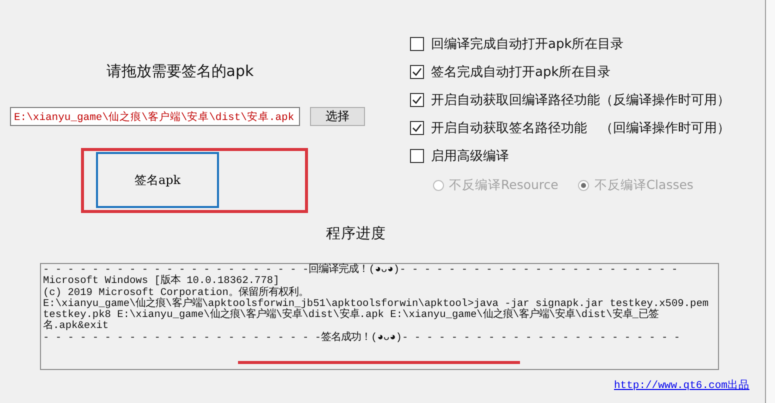 Image resolution: width=775 pixels, height=403 pixels. Describe the element at coordinates (521, 72) in the screenshot. I see `option-label: 签名完成自动打开apk所在目录` at that location.